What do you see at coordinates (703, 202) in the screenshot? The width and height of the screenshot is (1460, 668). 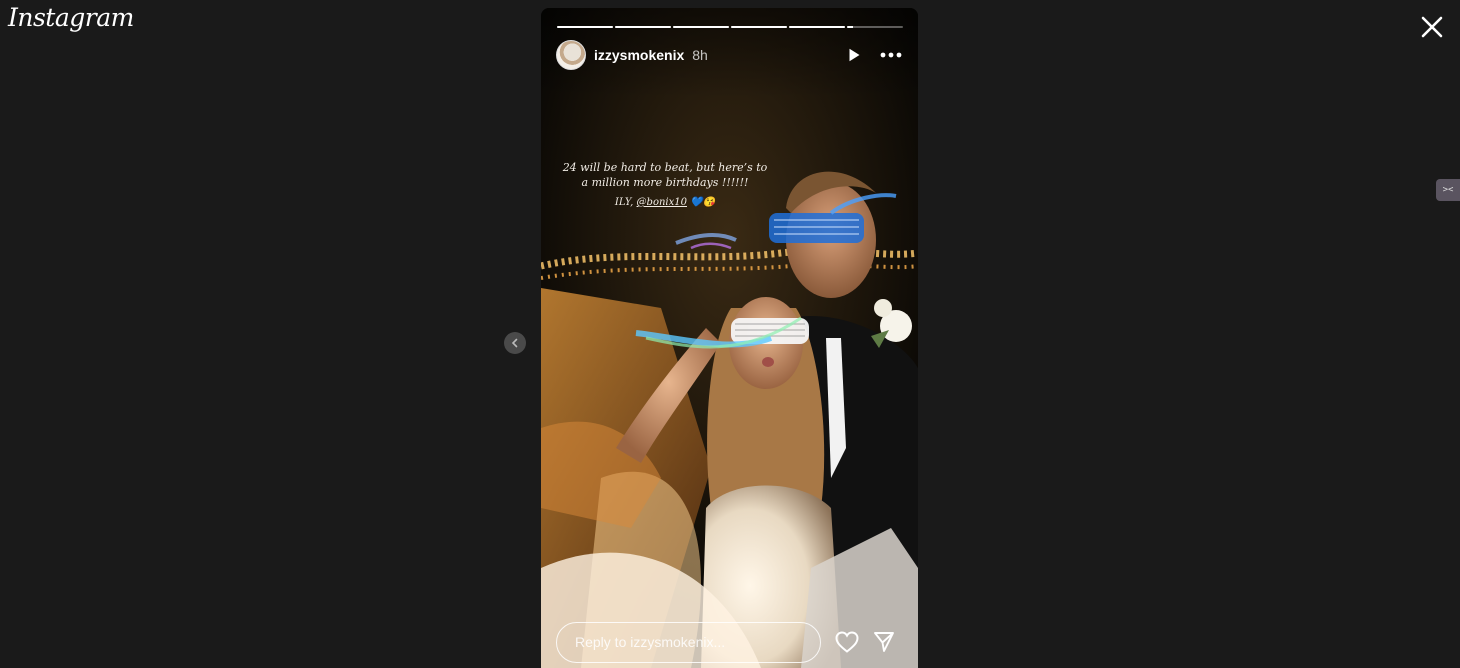 I see `caption-emoji: 💙😘` at bounding box center [703, 202].